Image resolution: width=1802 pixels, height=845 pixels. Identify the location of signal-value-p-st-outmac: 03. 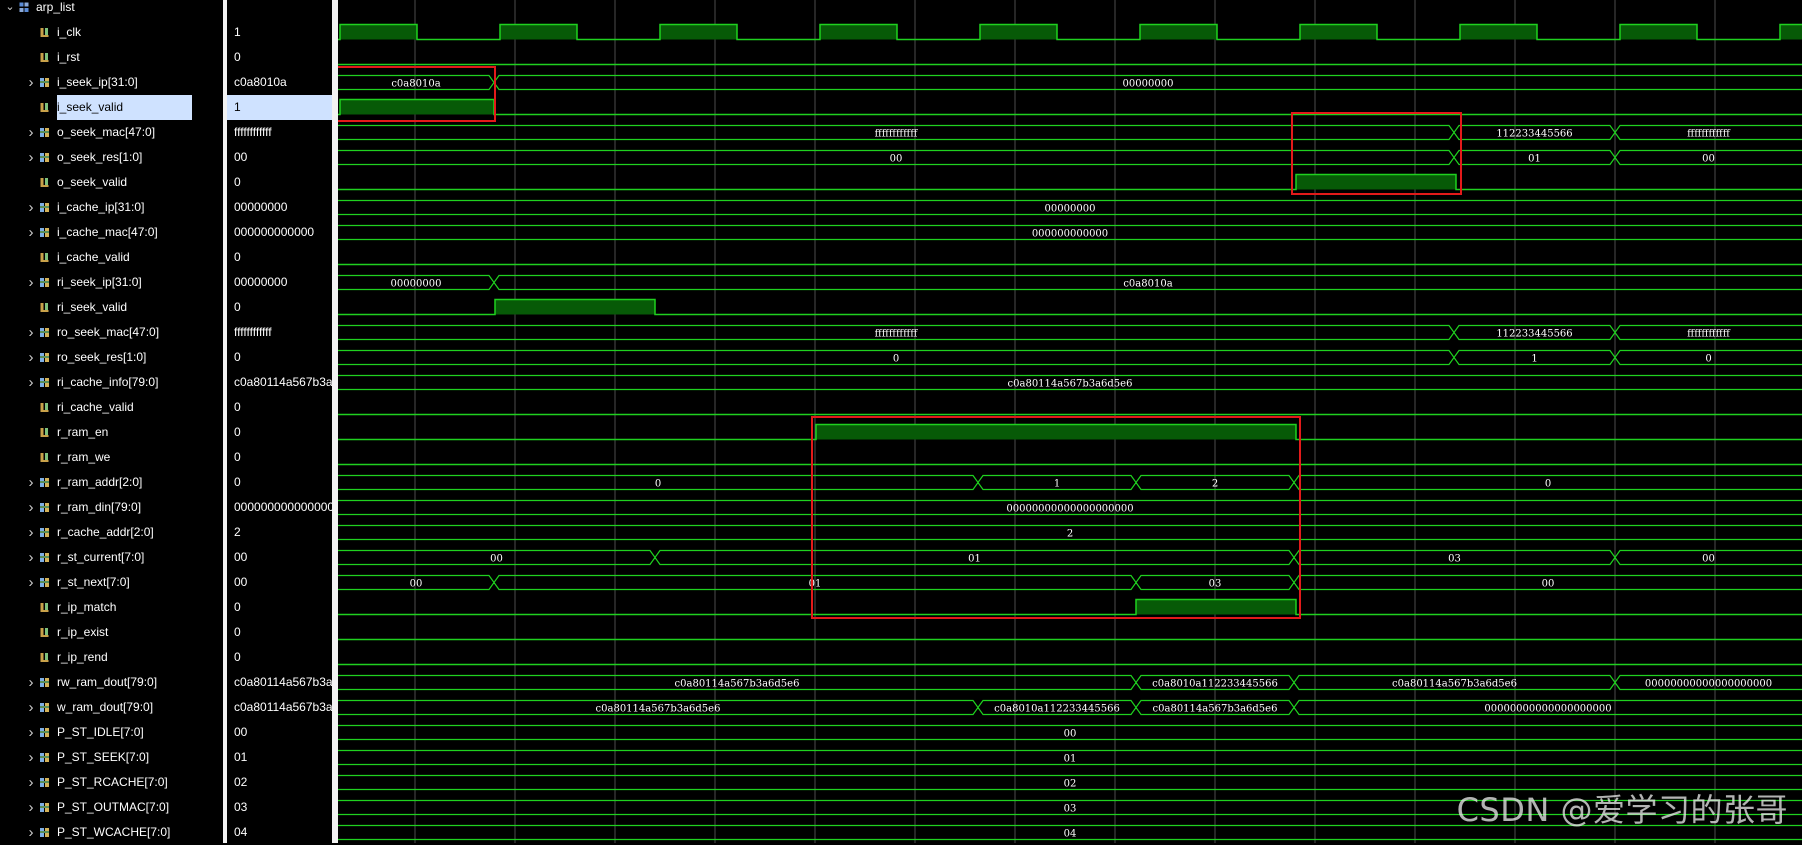
(279, 807).